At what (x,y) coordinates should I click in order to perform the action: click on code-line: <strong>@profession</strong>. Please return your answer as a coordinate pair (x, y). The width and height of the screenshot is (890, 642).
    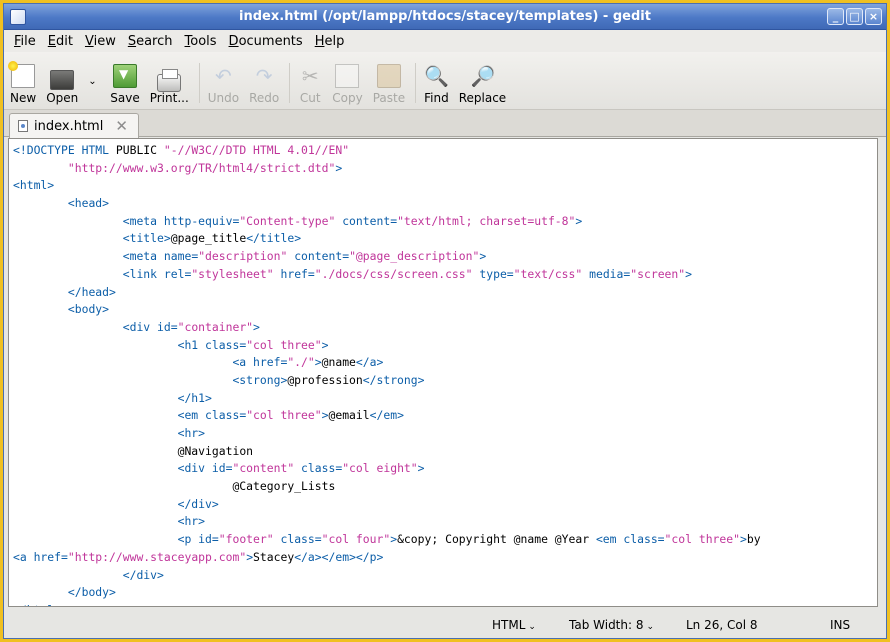
    Looking at the image, I should click on (445, 381).